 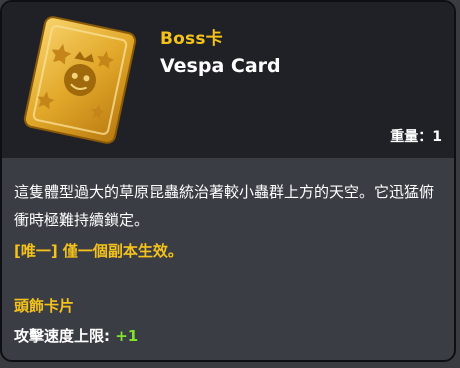 What do you see at coordinates (191, 39) in the screenshot?
I see `item-category: Boss卡` at bounding box center [191, 39].